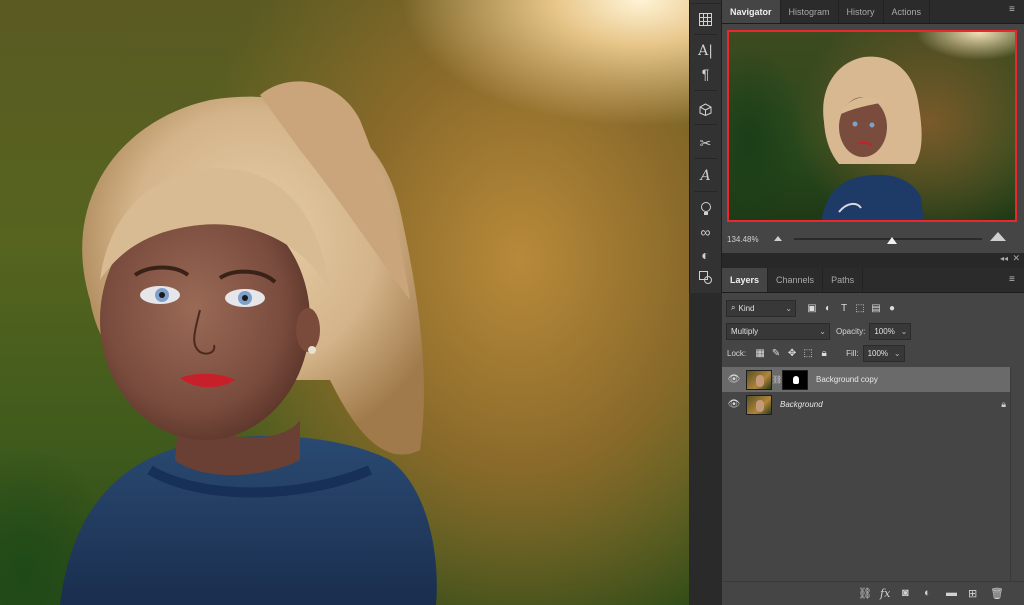 The image size is (1024, 605). Describe the element at coordinates (705, 449) in the screenshot. I see `canvas-strip` at that location.